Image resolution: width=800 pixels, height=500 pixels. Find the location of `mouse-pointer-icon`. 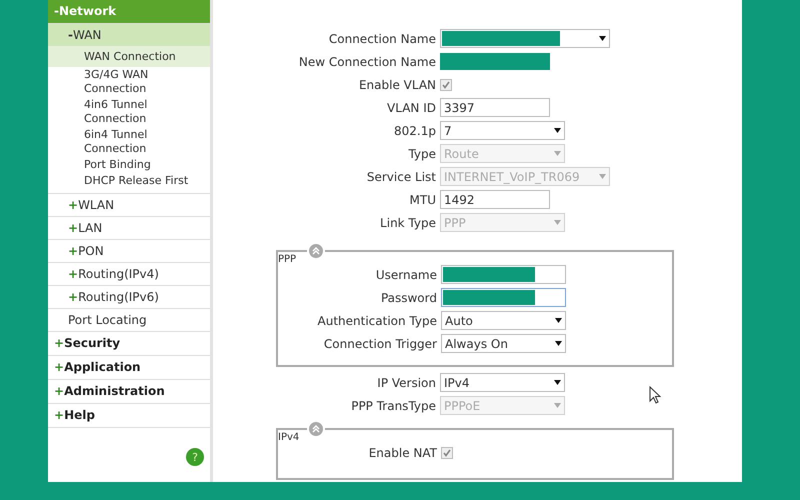

mouse-pointer-icon is located at coordinates (655, 395).